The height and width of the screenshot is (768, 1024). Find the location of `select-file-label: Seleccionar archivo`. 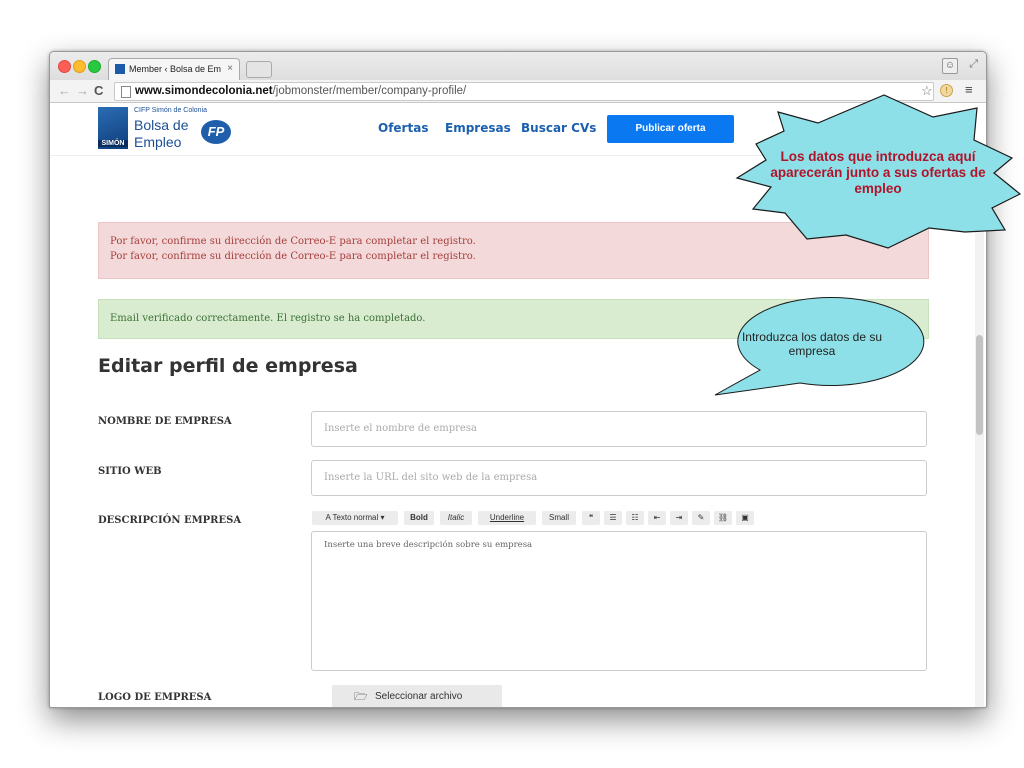

select-file-label: Seleccionar archivo is located at coordinates (419, 696).